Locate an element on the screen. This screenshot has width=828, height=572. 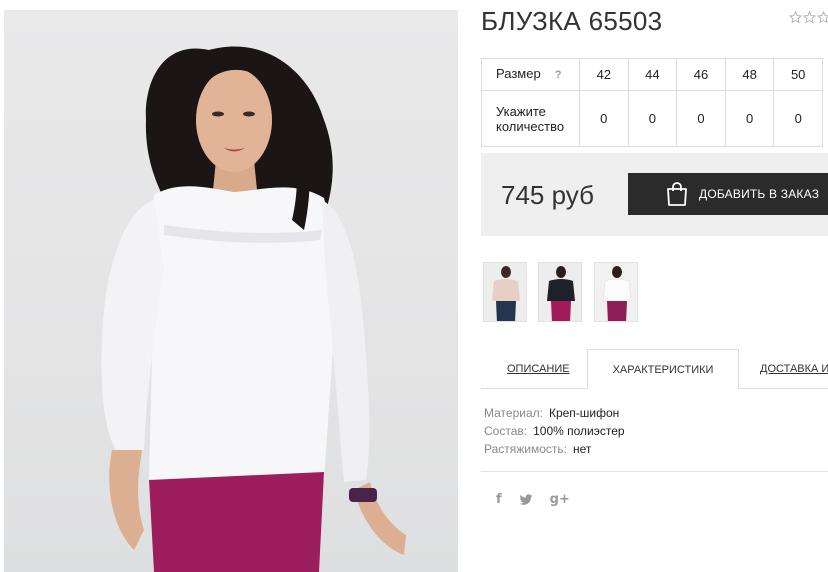
size-cell: 44 is located at coordinates (652, 74).